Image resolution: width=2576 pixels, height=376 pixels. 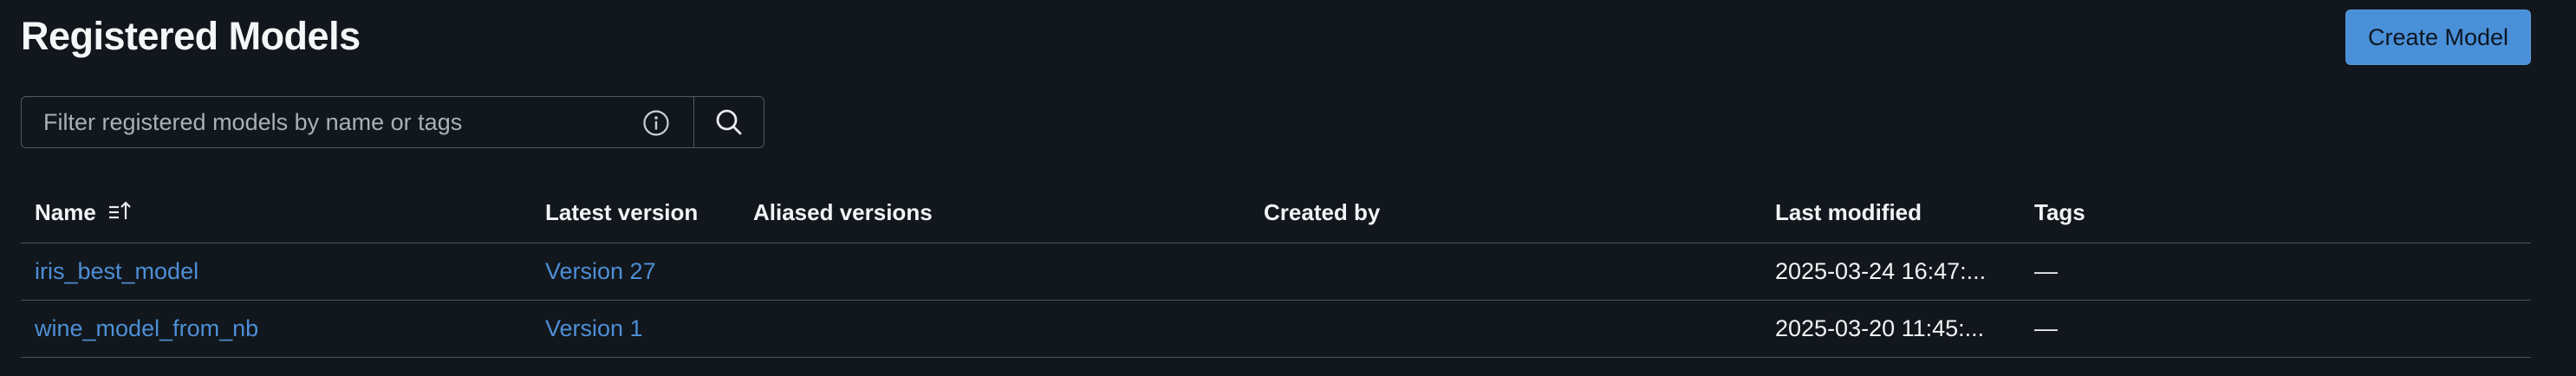 I want to click on search-input-container, so click(x=358, y=122).